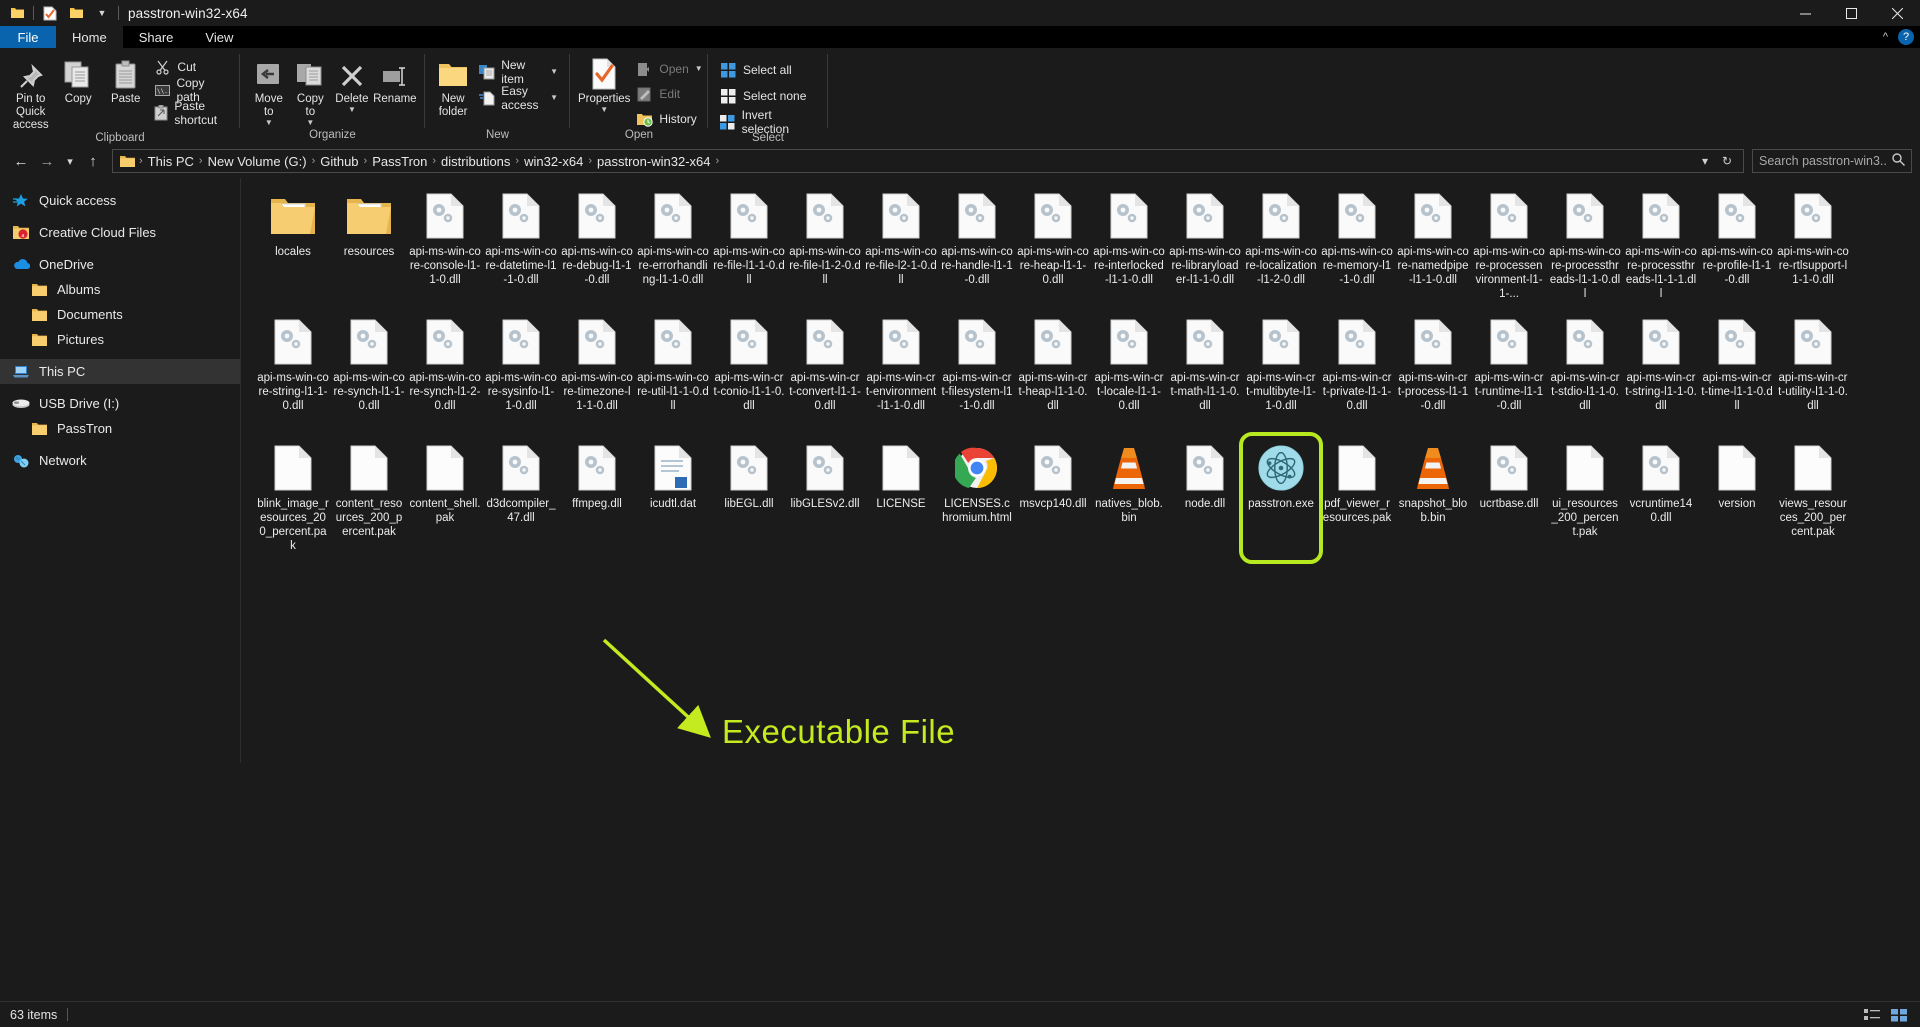 The image size is (1920, 1027). Describe the element at coordinates (1906, 37) in the screenshot. I see `help-icon: ?` at that location.